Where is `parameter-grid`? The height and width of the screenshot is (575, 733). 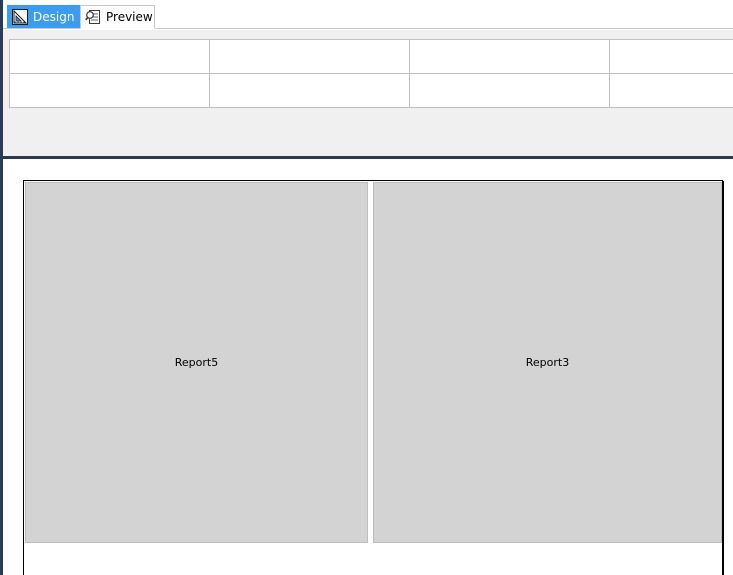 parameter-grid is located at coordinates (371, 73).